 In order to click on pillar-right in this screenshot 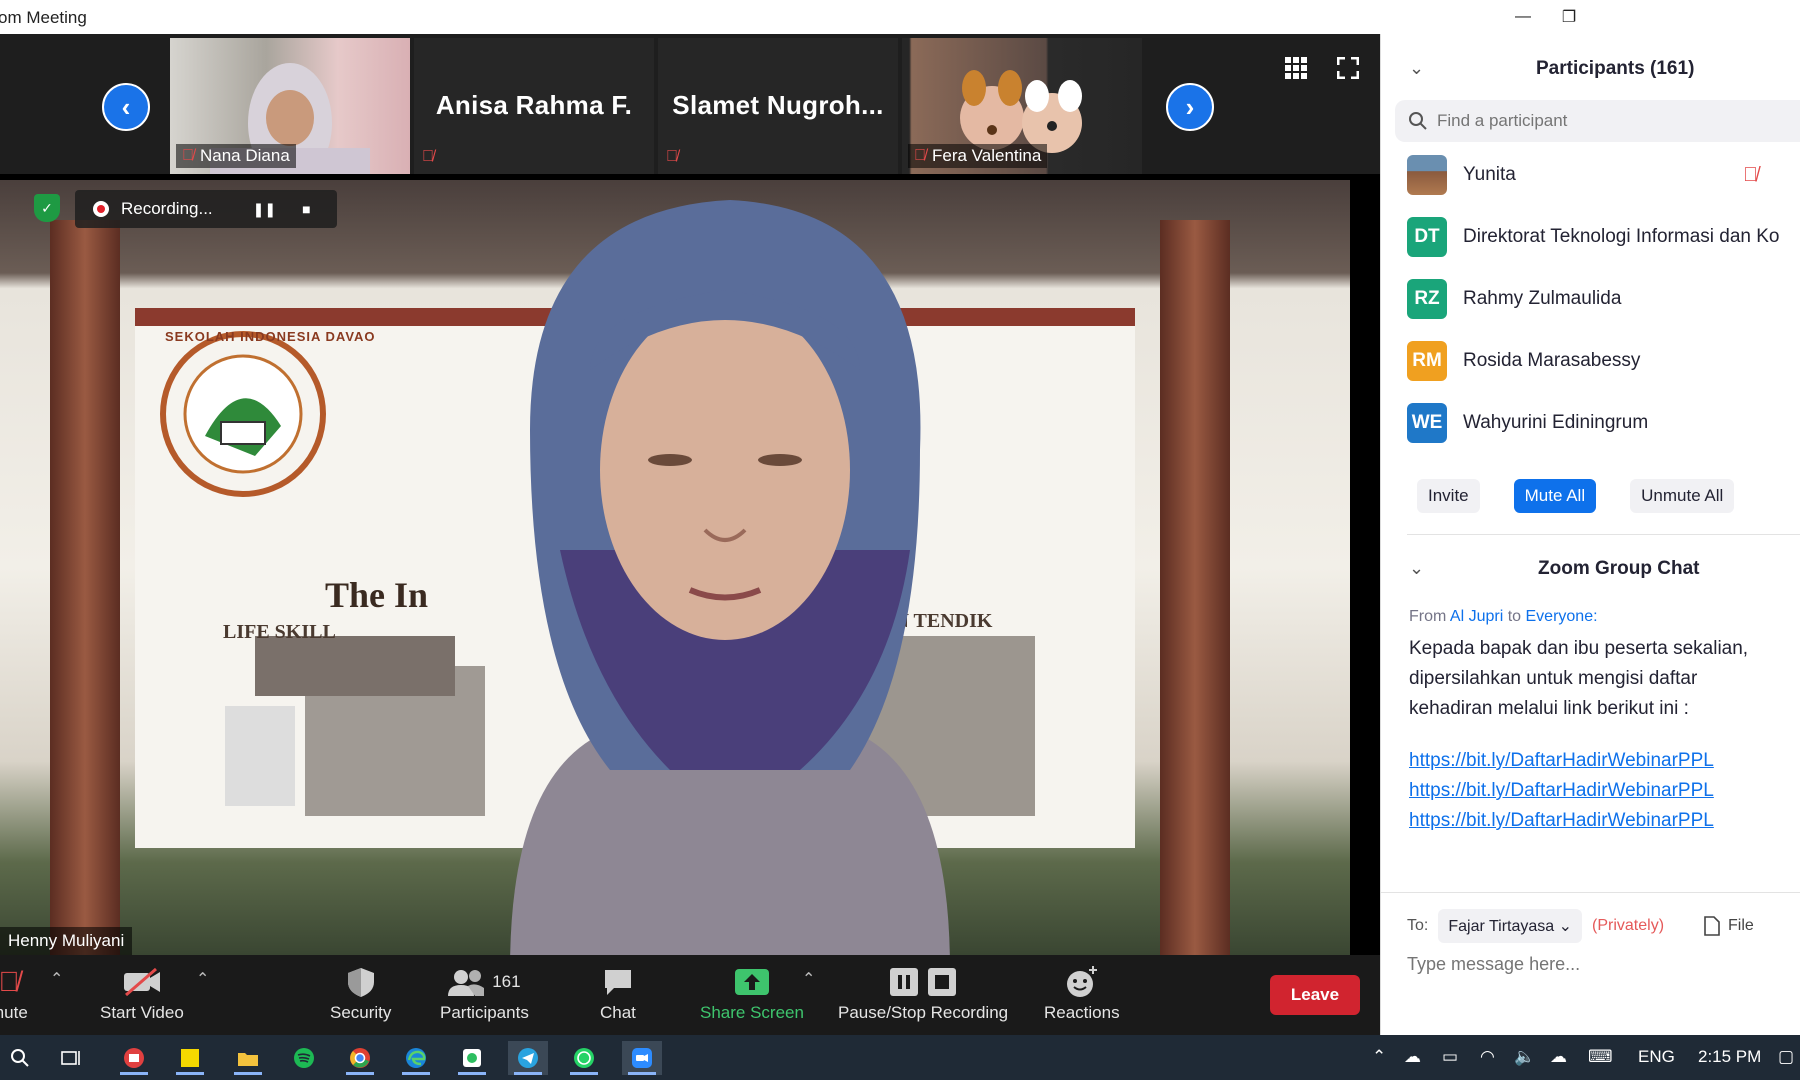, I will do `click(1195, 587)`.